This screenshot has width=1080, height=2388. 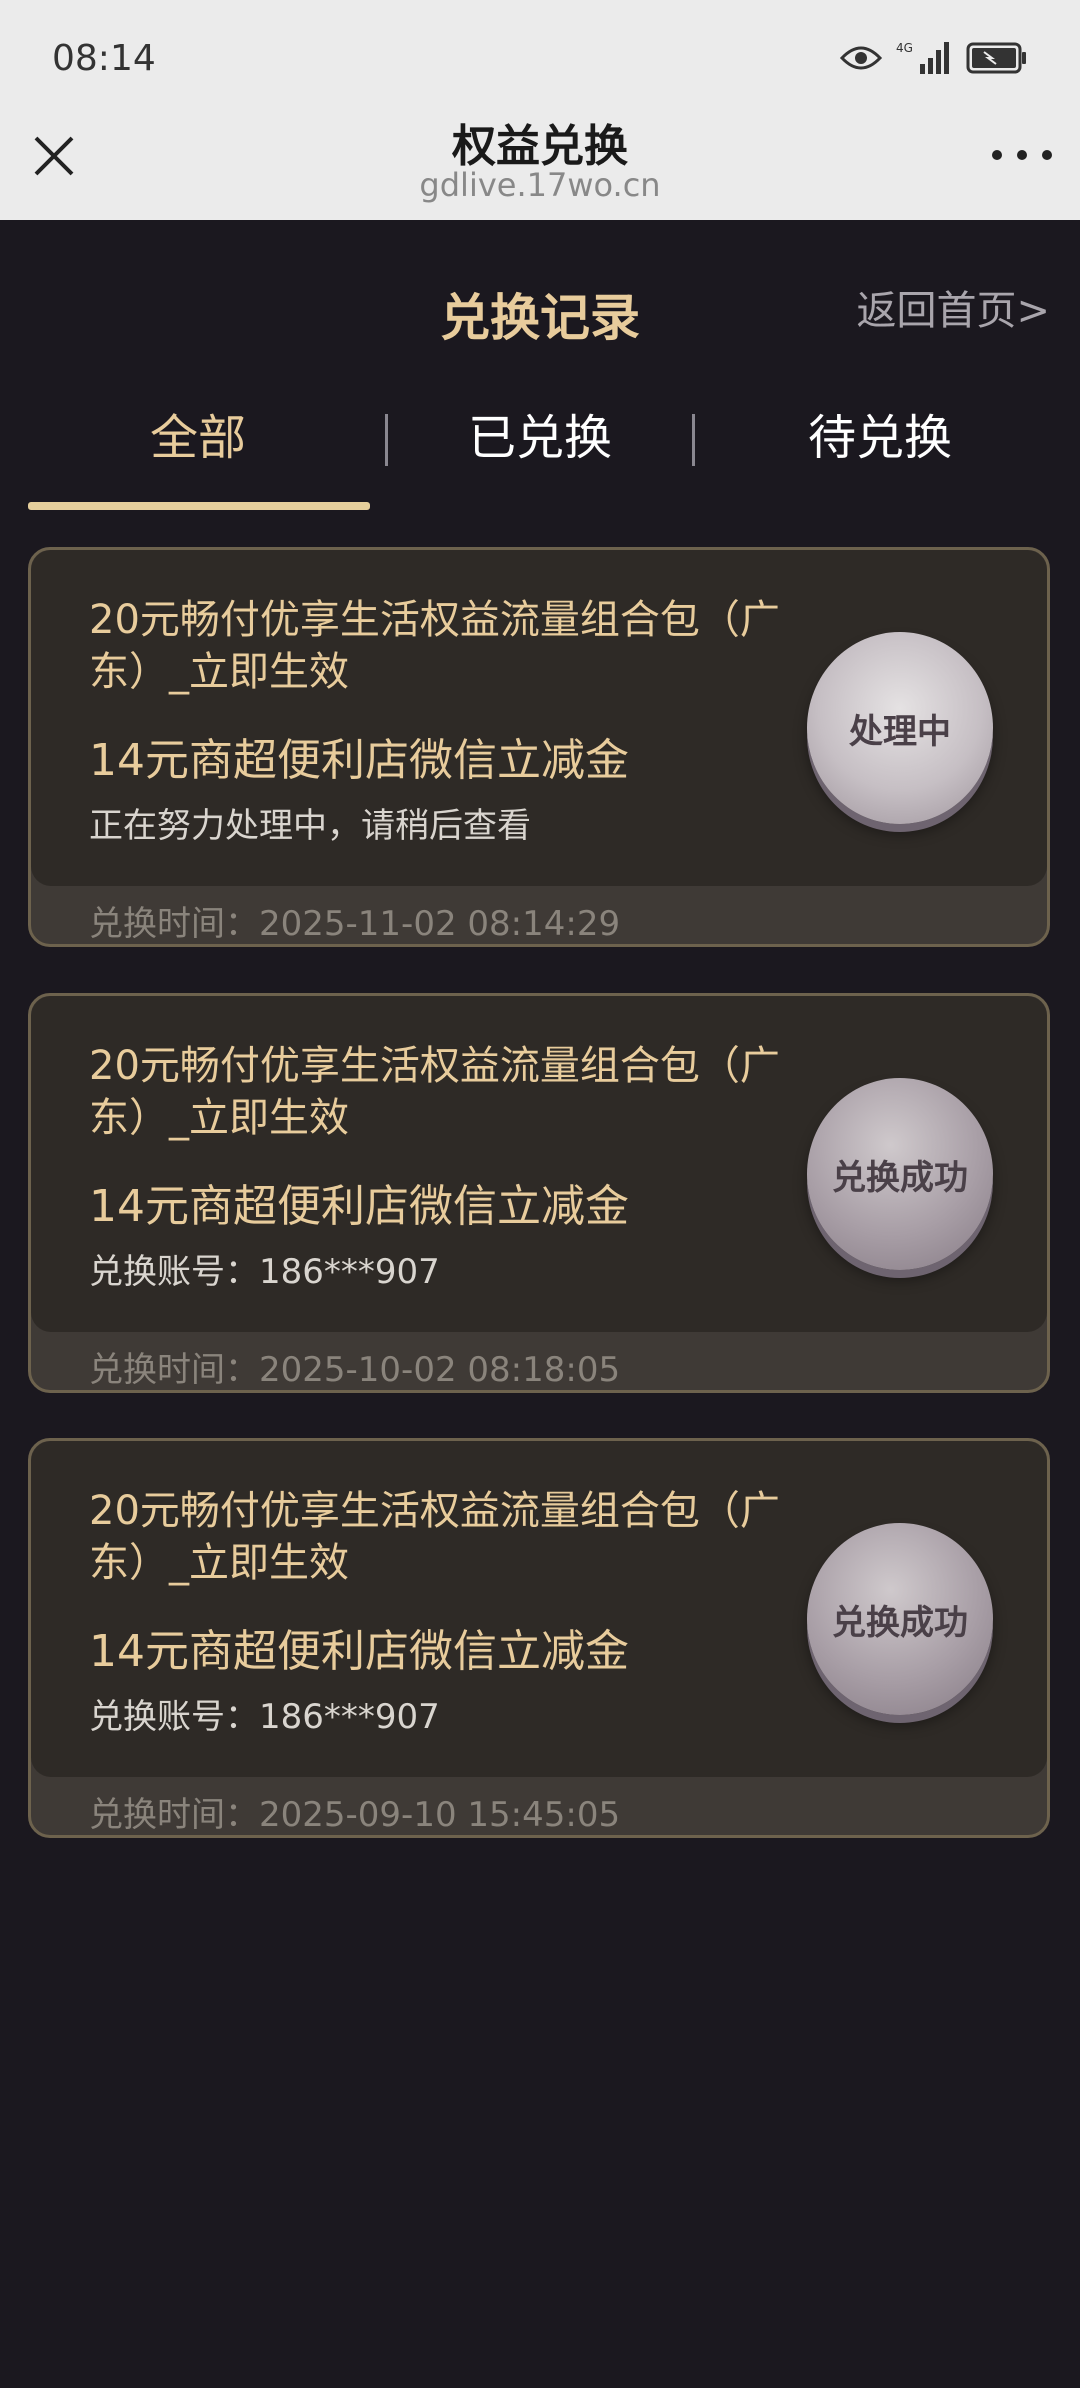 I want to click on status-icons: 4G, so click(x=934, y=58).